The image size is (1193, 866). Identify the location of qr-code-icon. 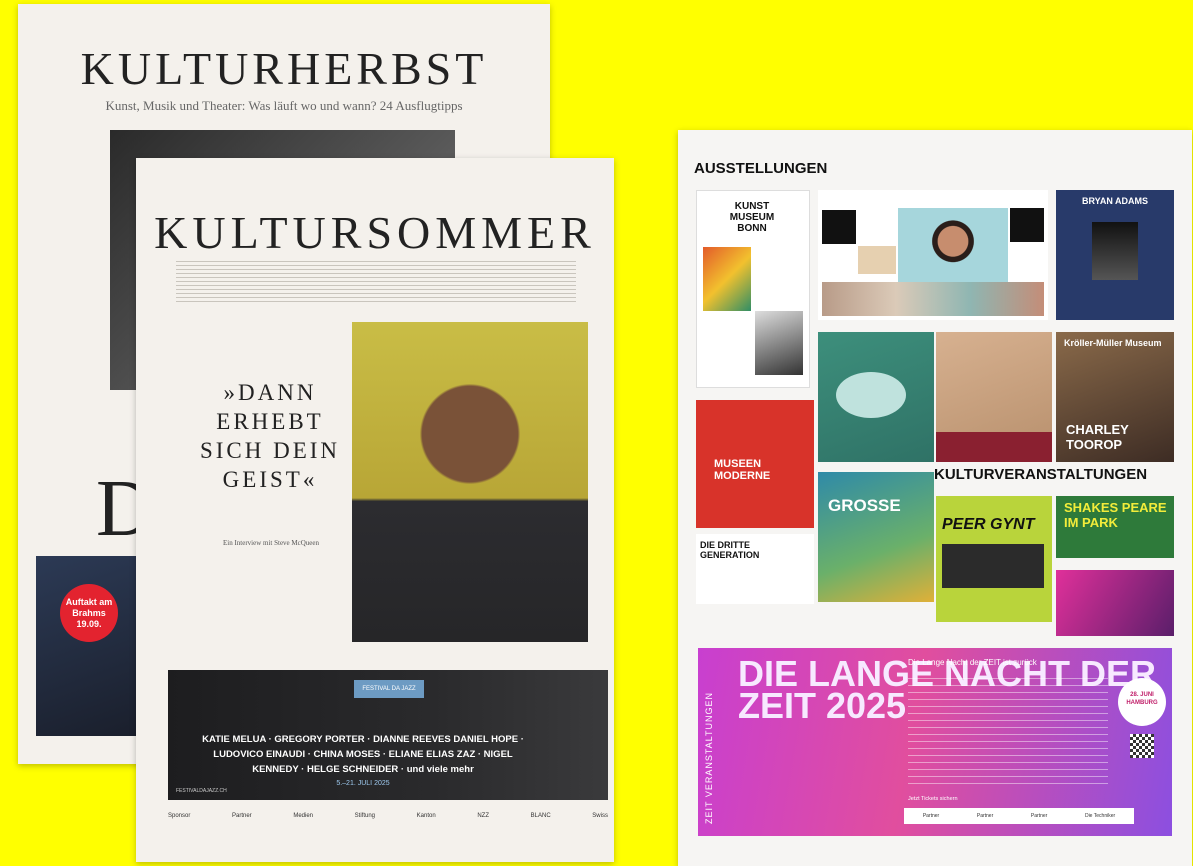
(1142, 746).